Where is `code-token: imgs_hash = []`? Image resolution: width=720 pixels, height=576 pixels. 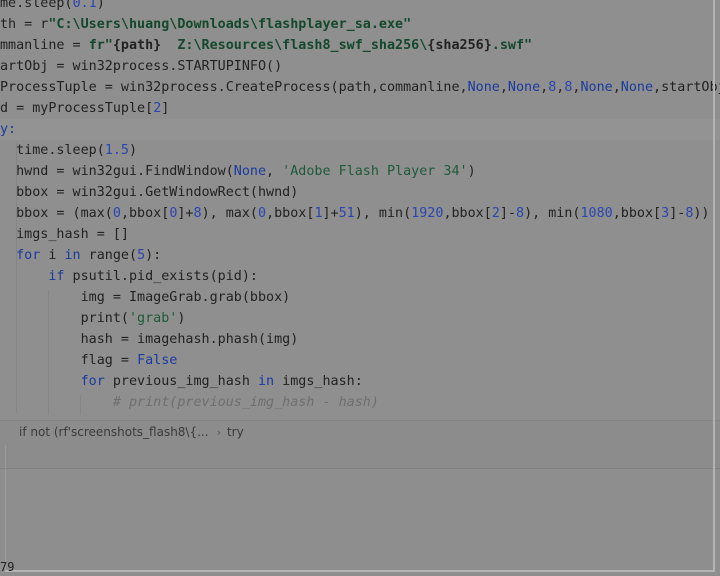 code-token: imgs_hash = [] is located at coordinates (64, 234).